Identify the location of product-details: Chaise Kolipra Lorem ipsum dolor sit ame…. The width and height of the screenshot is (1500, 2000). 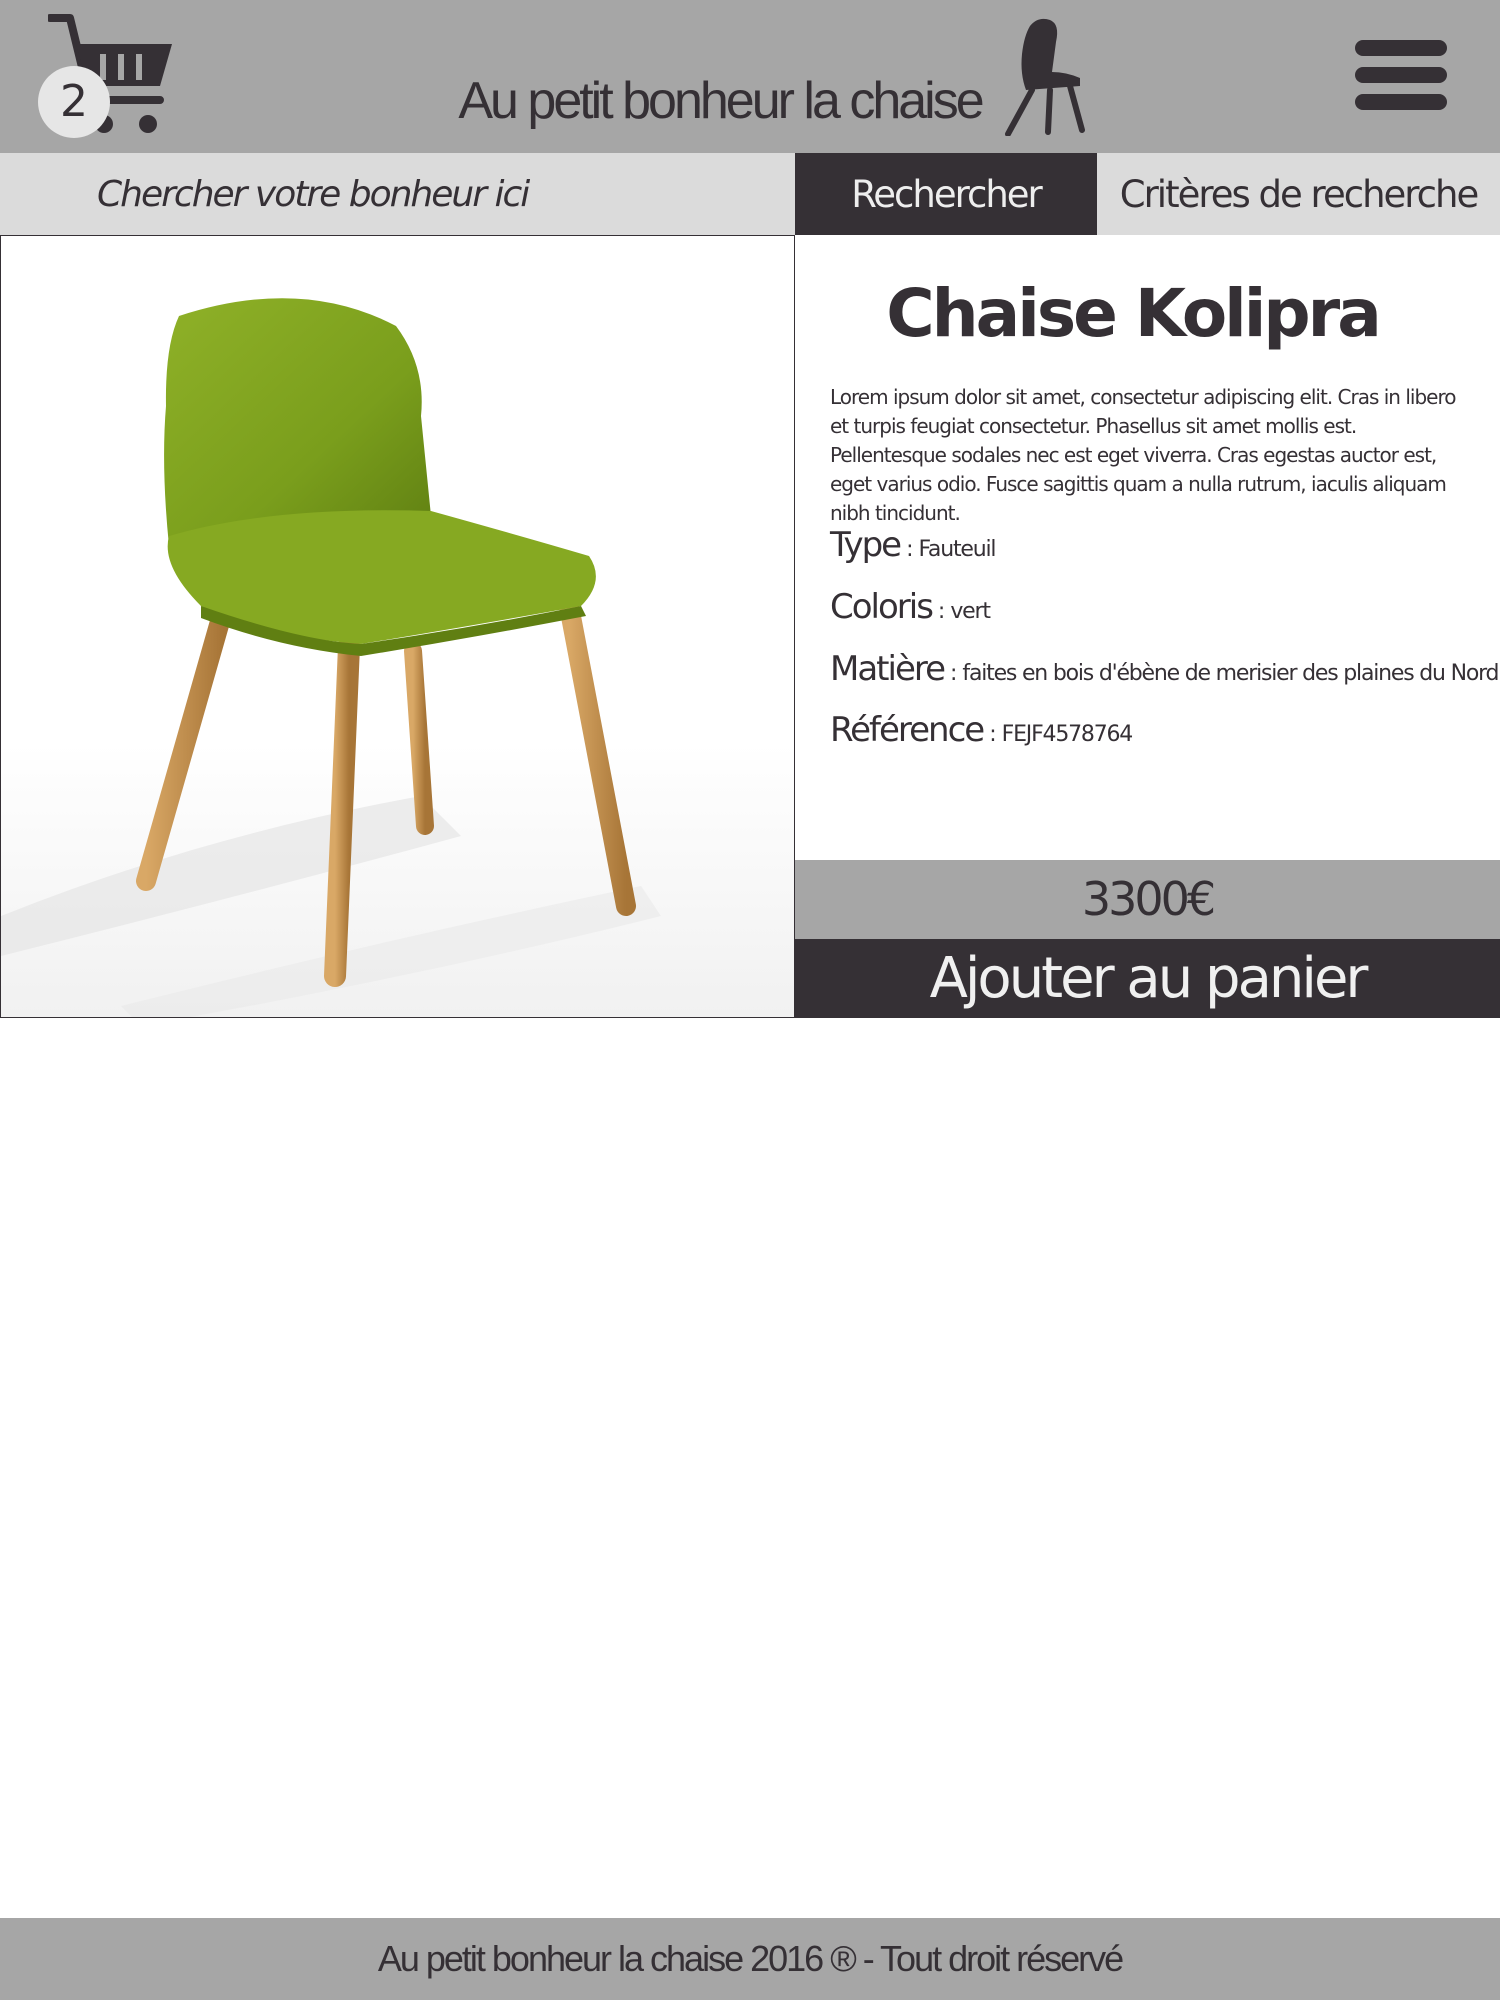
(1147, 547).